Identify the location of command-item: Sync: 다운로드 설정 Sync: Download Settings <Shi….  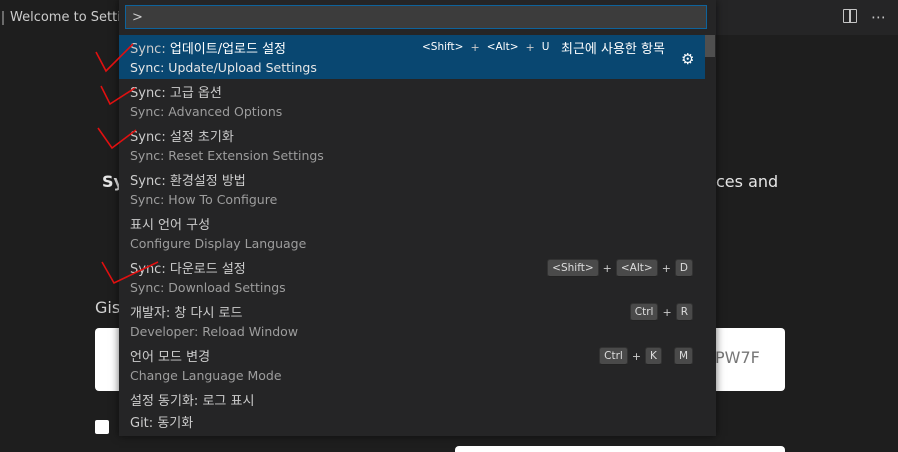
(412, 277).